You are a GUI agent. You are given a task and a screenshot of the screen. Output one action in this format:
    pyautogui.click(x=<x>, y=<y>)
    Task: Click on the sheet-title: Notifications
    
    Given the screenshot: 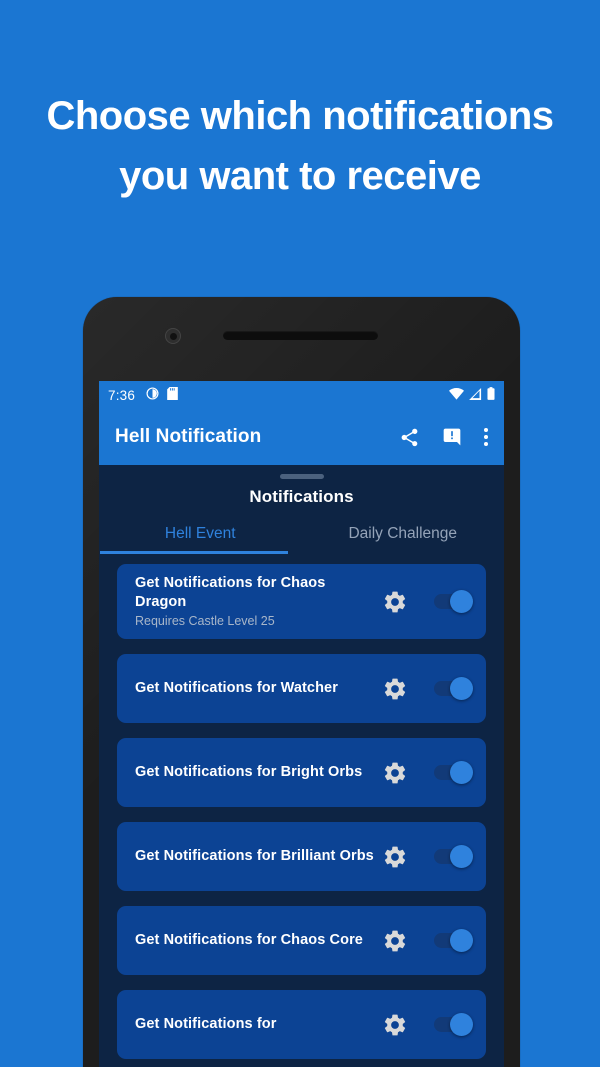 What is the action you would take?
    pyautogui.click(x=301, y=496)
    